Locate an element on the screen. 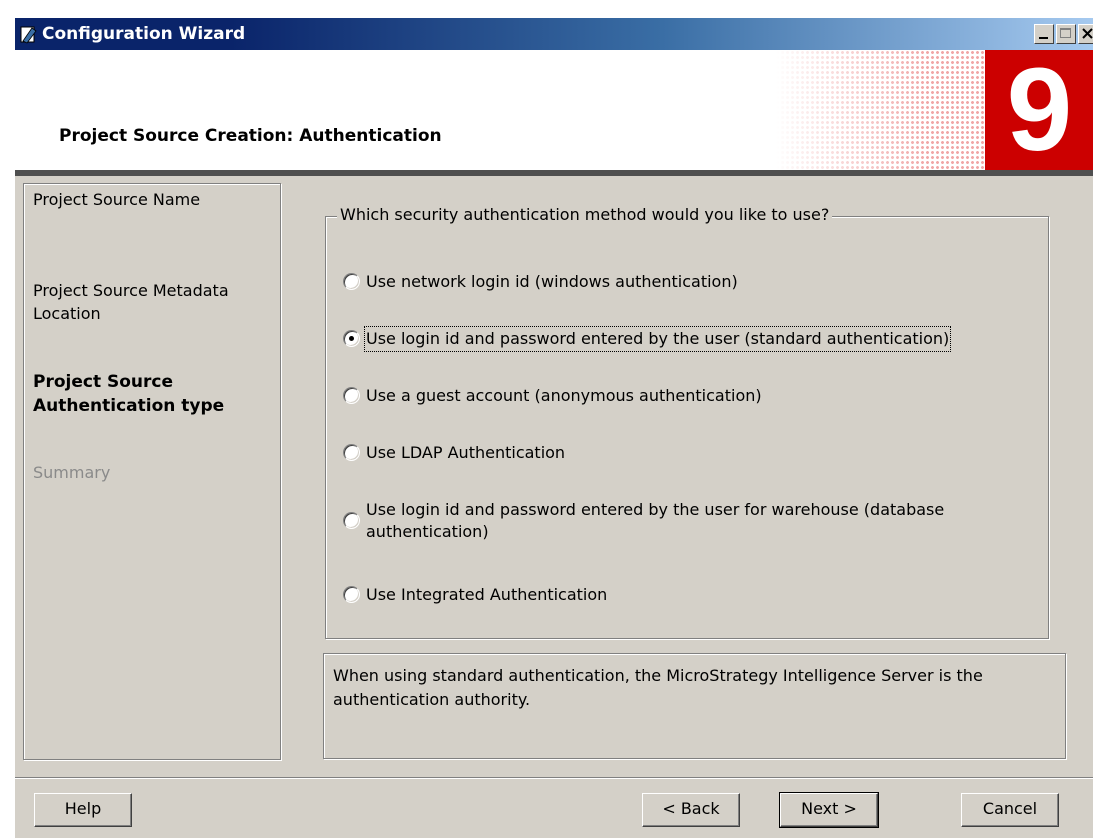  maximize-button is located at coordinates (1066, 34).